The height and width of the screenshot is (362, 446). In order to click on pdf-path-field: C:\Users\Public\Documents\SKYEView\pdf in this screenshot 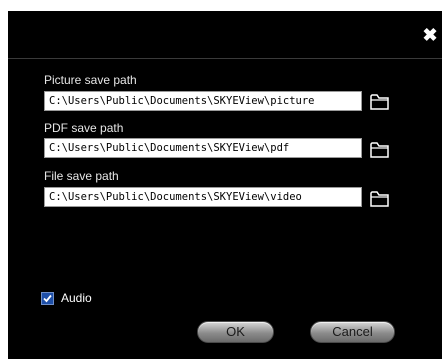, I will do `click(203, 148)`.